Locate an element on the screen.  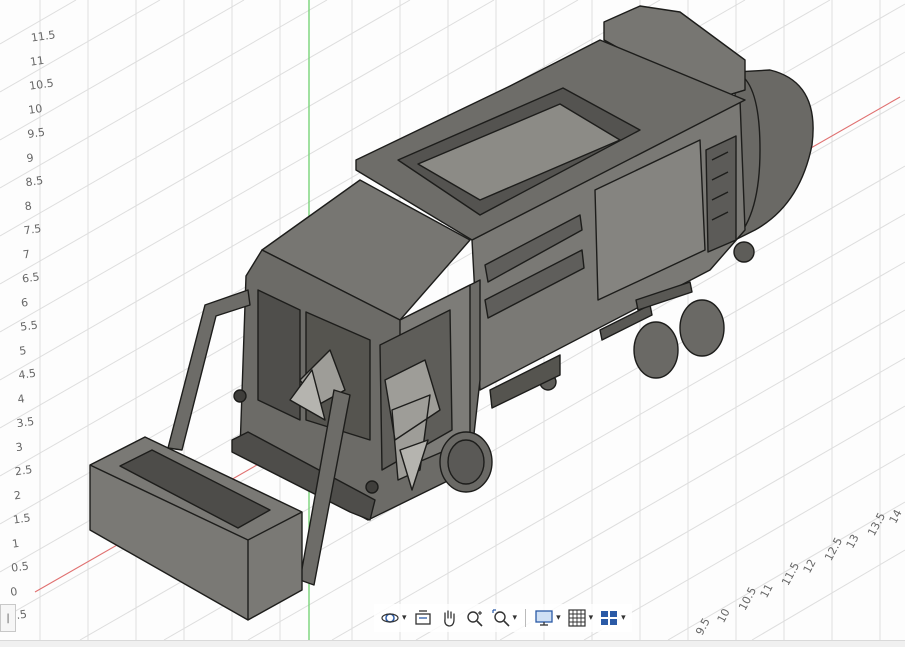
right-ruler-label: 13.5 is located at coordinates (876, 524).